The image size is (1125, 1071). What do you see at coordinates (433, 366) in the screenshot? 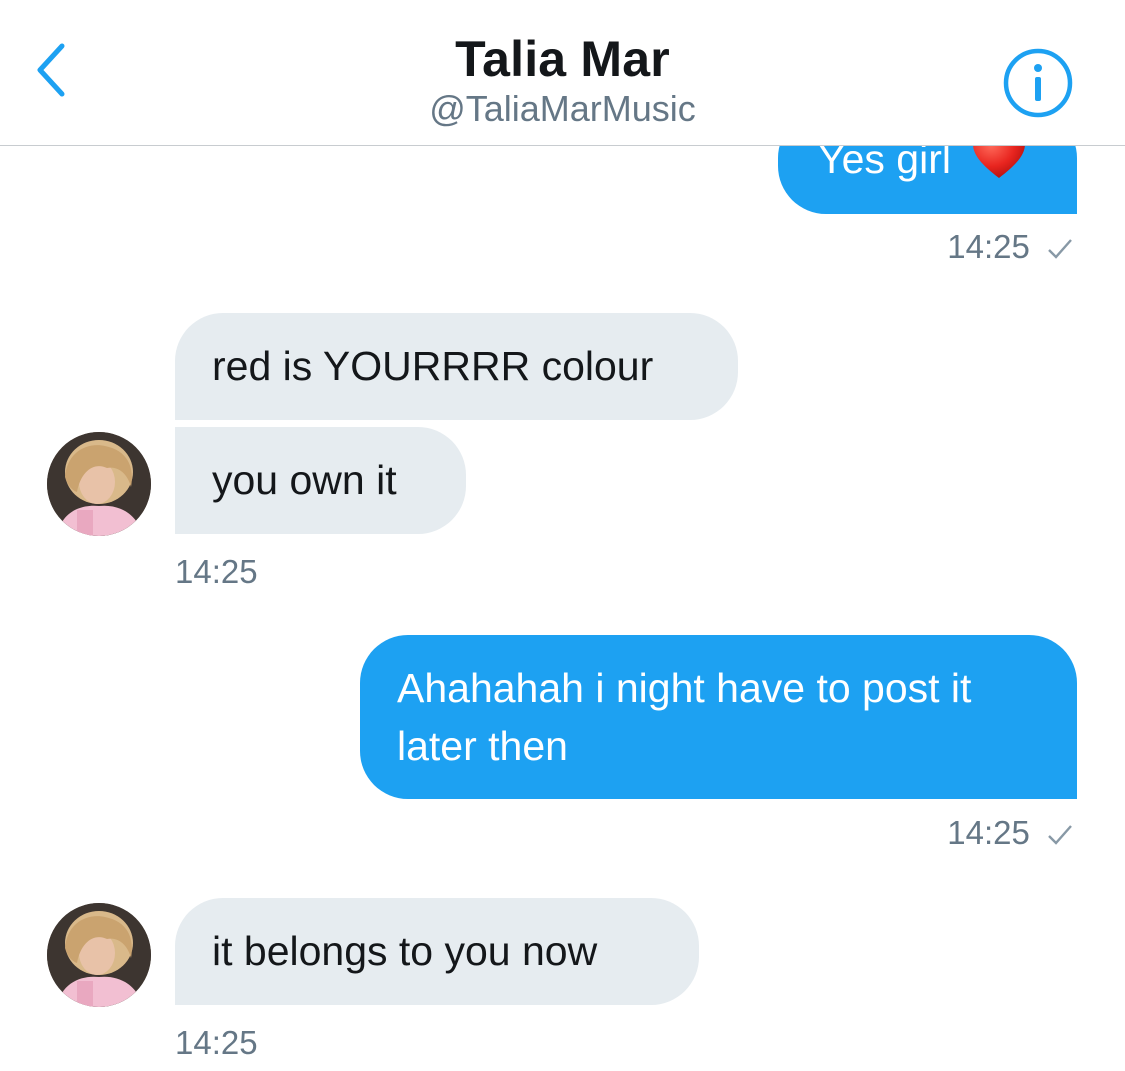
I see `message-text: red is YOURRRR colour` at bounding box center [433, 366].